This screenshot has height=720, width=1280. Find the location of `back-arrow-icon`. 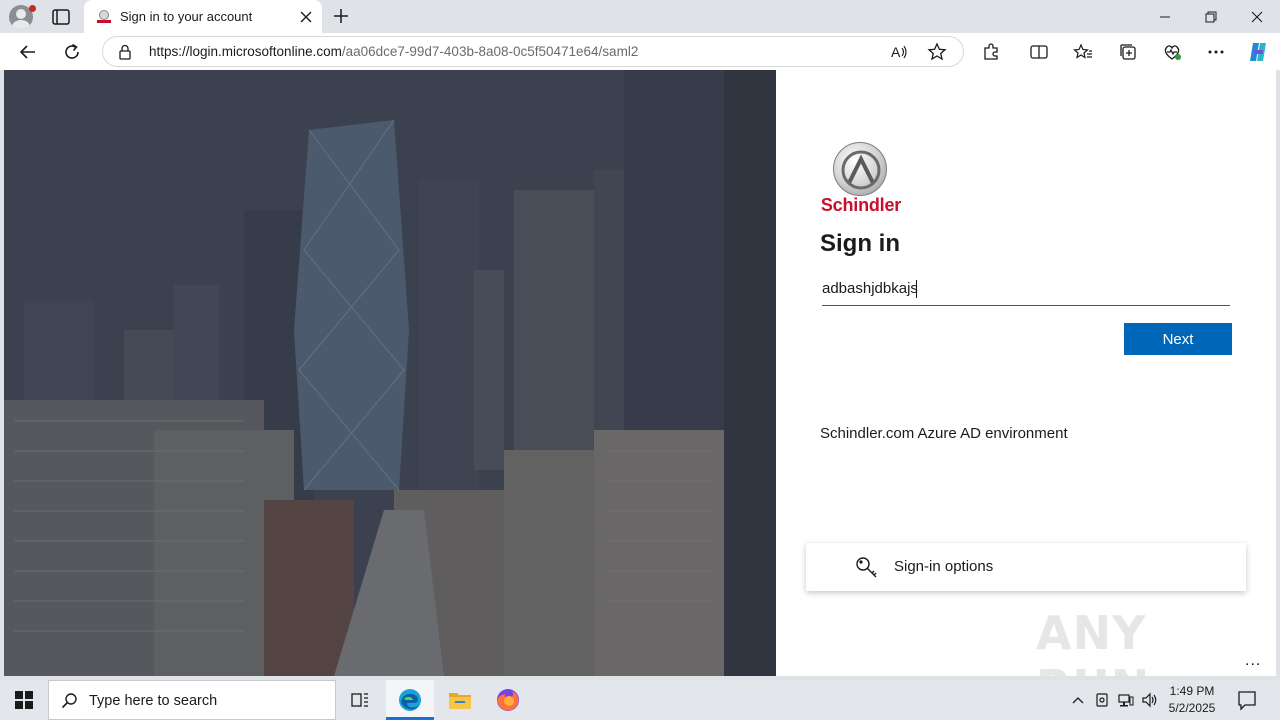

back-arrow-icon is located at coordinates (28, 52).